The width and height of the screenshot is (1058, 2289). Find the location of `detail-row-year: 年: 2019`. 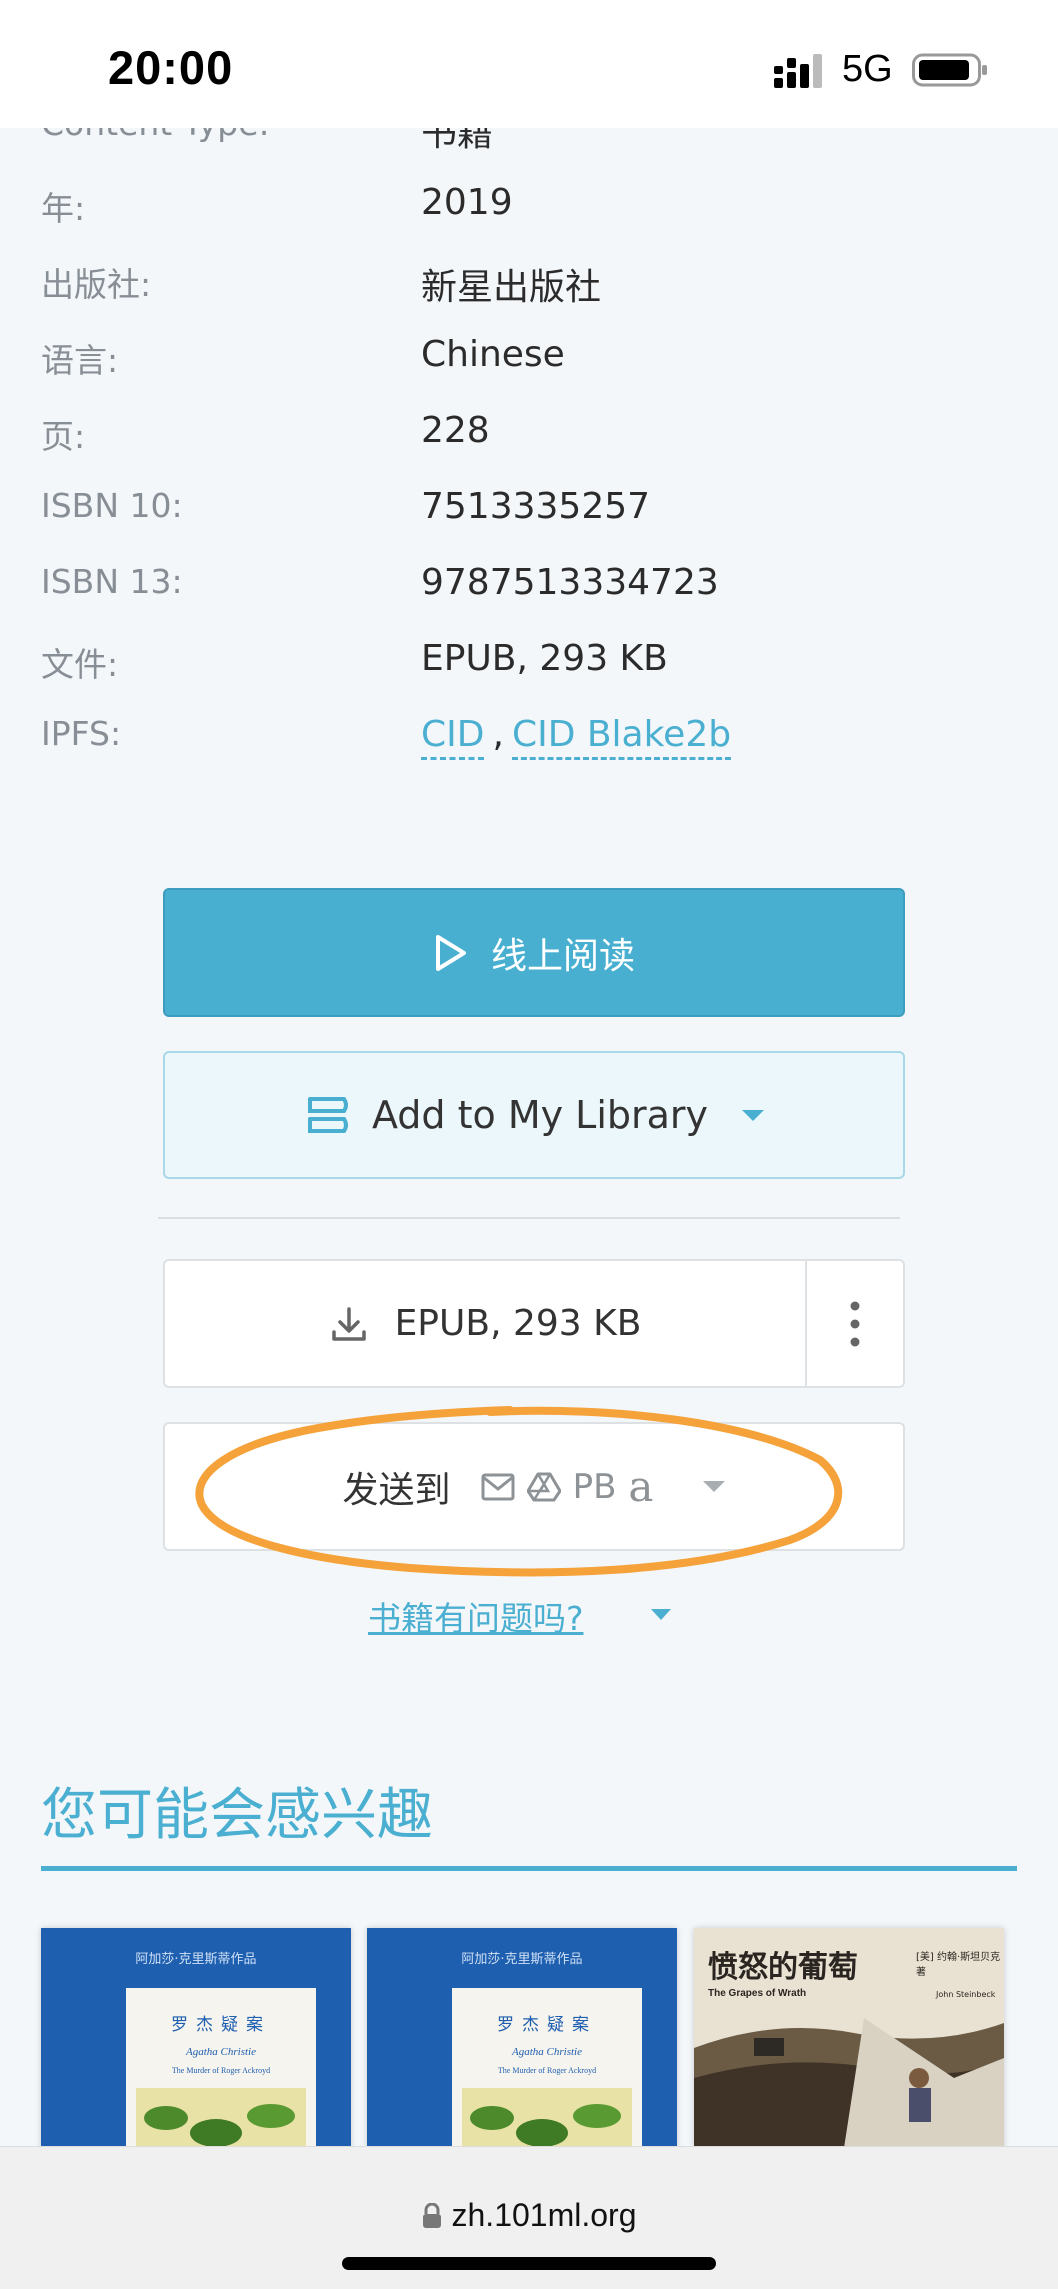

detail-row-year: 年: 2019 is located at coordinates (529, 212).